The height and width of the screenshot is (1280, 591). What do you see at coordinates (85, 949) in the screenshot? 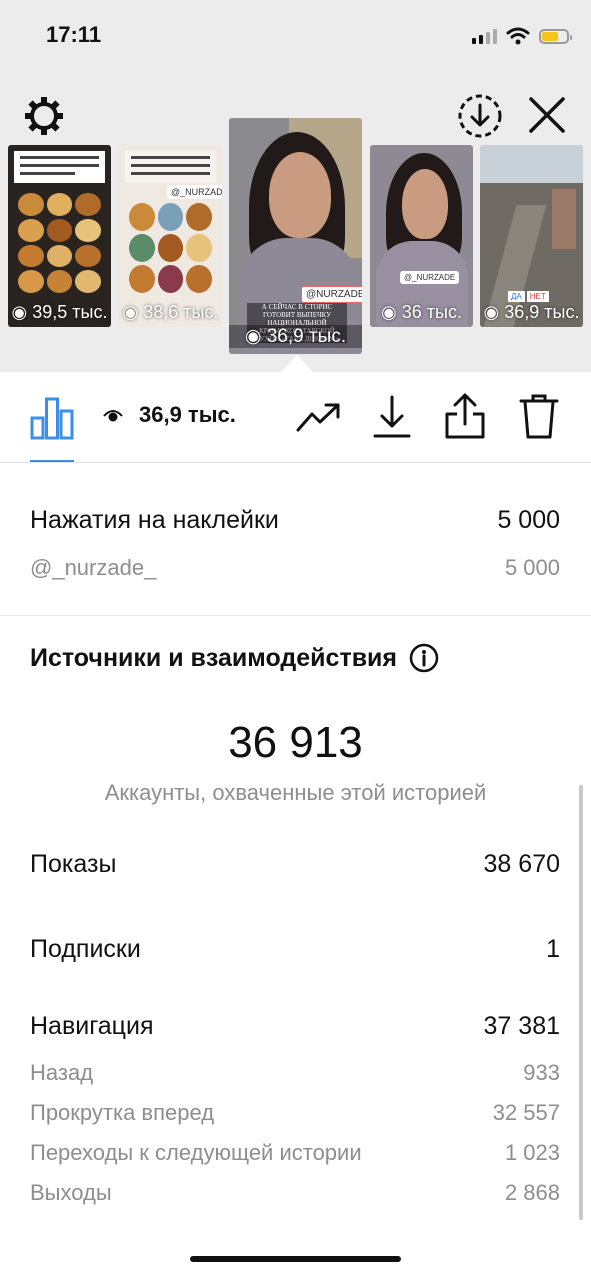
I see `follows-label: Подписки` at bounding box center [85, 949].